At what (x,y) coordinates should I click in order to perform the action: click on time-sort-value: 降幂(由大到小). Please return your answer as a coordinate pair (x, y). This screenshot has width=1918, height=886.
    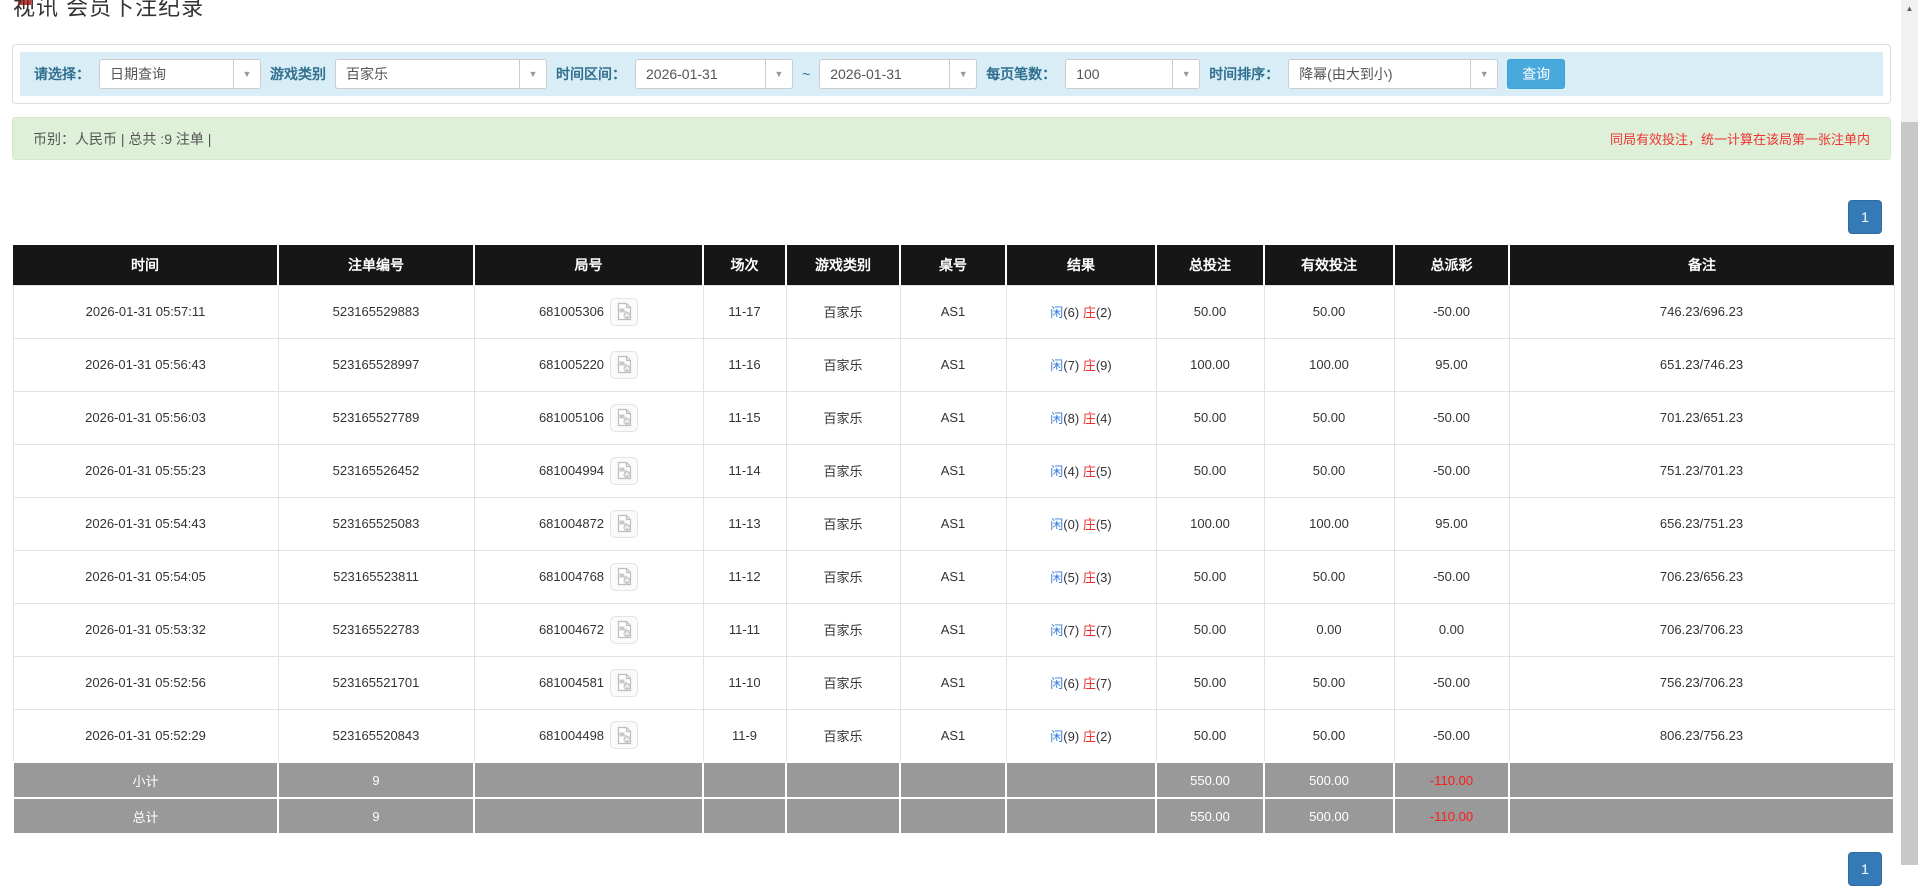
    Looking at the image, I should click on (1346, 74).